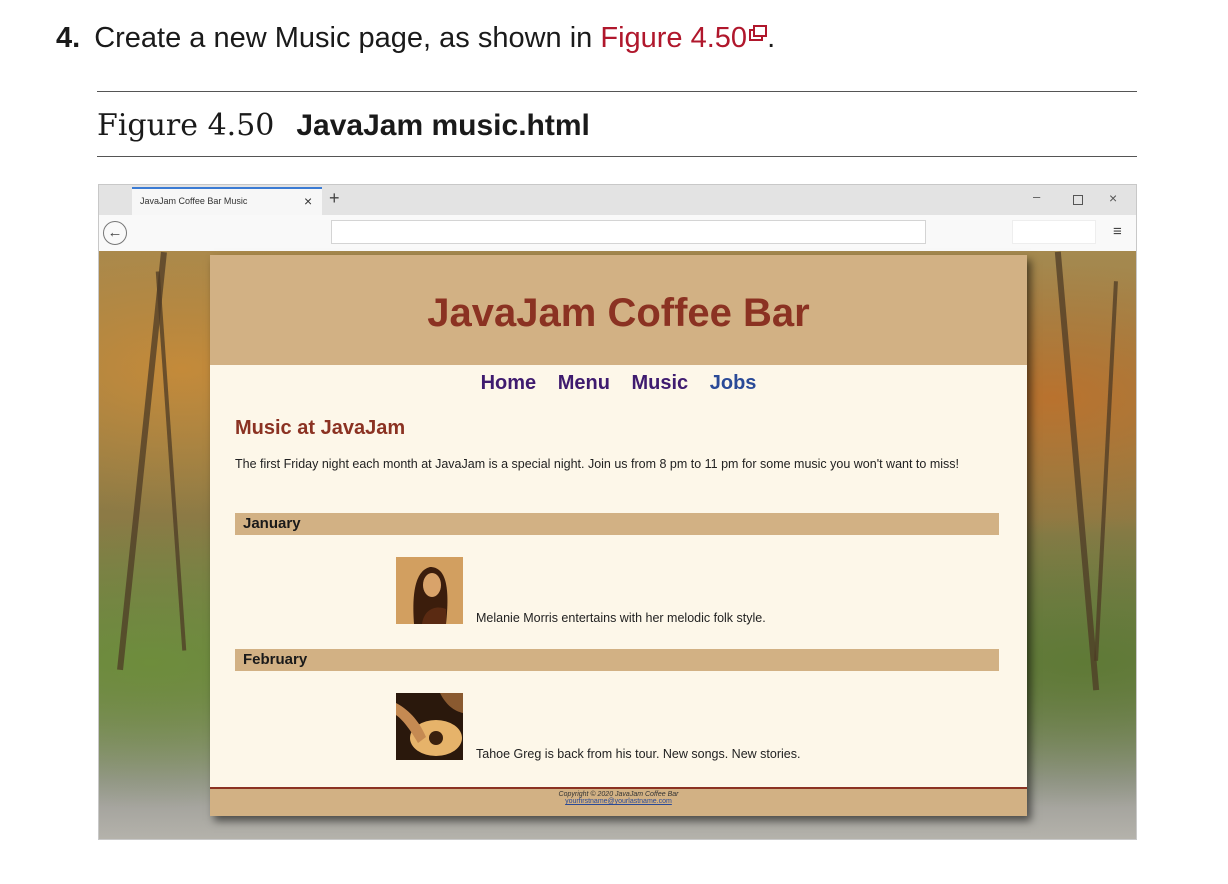 This screenshot has width=1228, height=884. What do you see at coordinates (733, 383) in the screenshot?
I see `nav-jobs-link: Jobs` at bounding box center [733, 383].